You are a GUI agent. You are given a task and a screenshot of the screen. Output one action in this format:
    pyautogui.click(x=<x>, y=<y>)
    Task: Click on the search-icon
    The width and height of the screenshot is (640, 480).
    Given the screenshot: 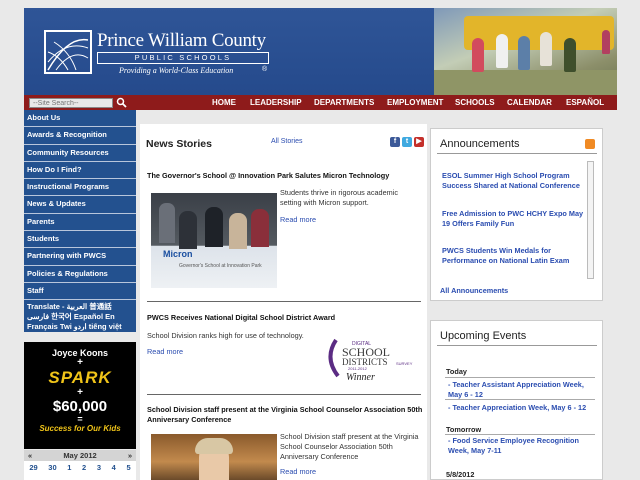 What is the action you would take?
    pyautogui.click(x=121, y=102)
    